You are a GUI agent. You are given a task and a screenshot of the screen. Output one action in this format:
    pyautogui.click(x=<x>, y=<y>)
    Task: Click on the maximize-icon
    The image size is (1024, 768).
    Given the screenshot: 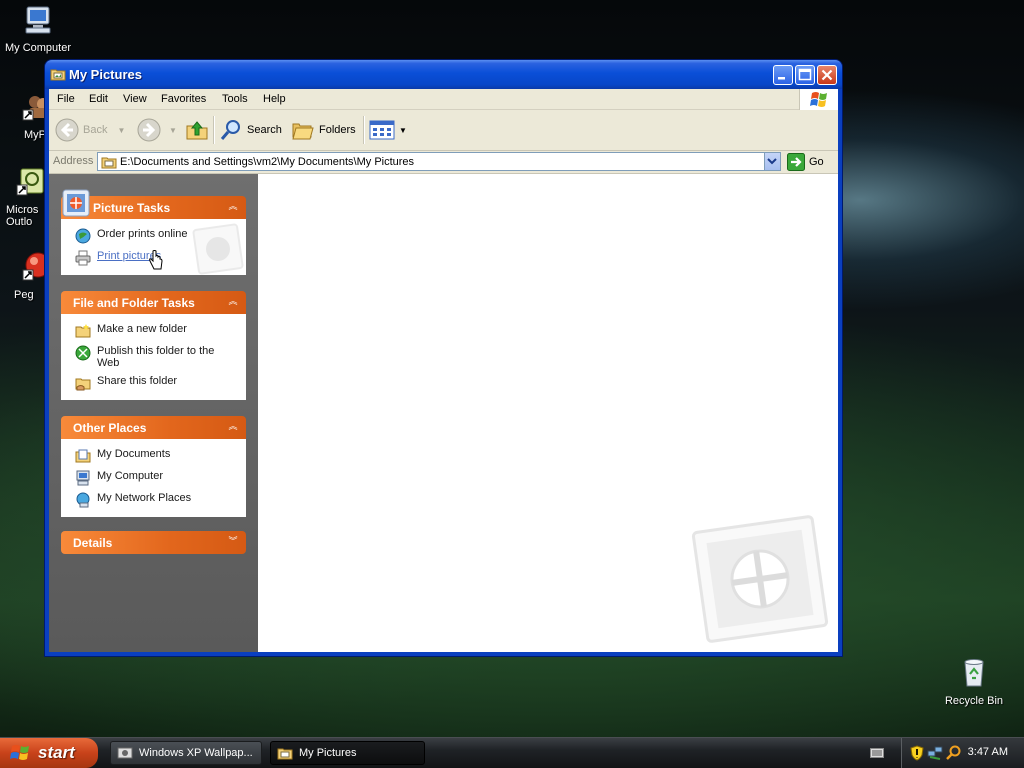 What is the action you would take?
    pyautogui.click(x=805, y=74)
    